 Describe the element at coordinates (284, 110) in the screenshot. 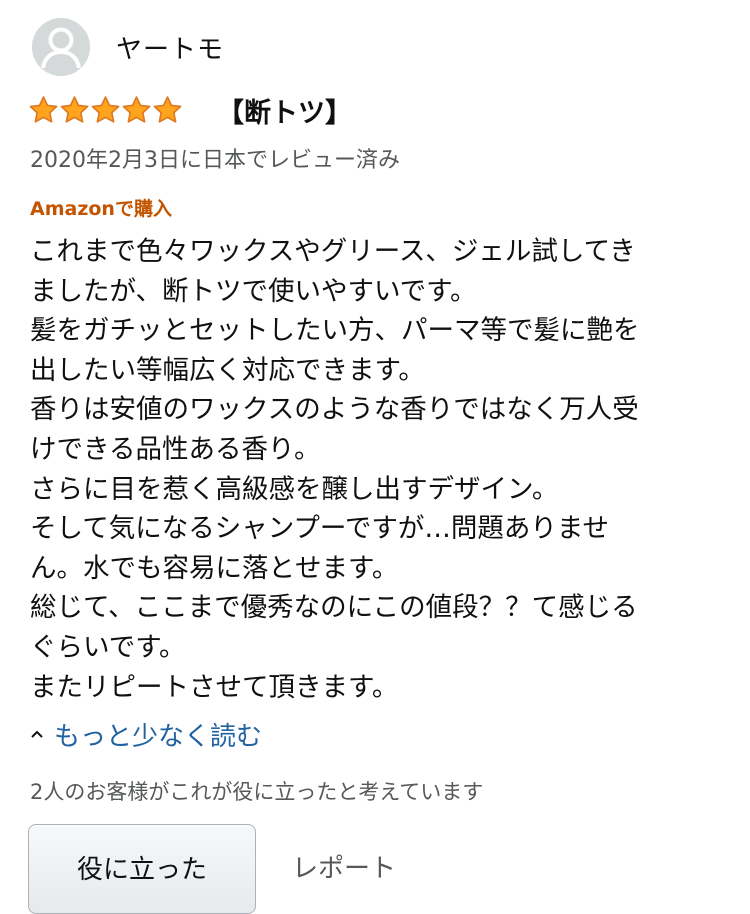

I see `review-title: 【断トツ】` at that location.